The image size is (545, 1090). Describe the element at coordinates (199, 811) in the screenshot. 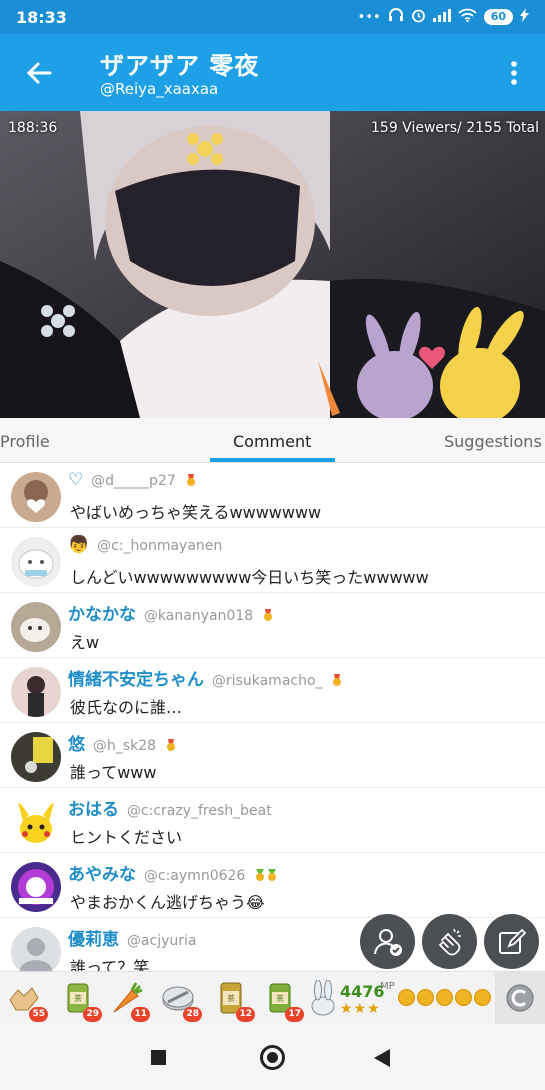

I see `comment-handle: @c:crazy_fresh_beat` at that location.